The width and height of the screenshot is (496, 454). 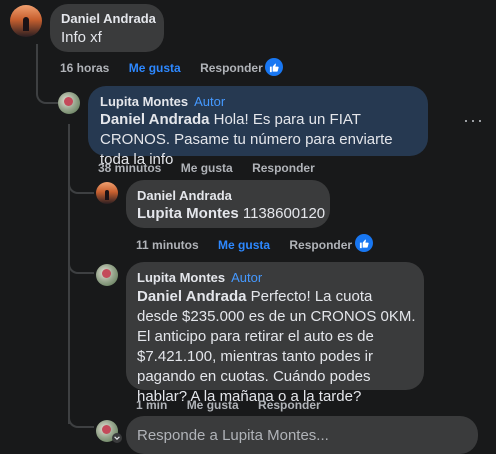 I want to click on thread-line-main, so click(x=47, y=74).